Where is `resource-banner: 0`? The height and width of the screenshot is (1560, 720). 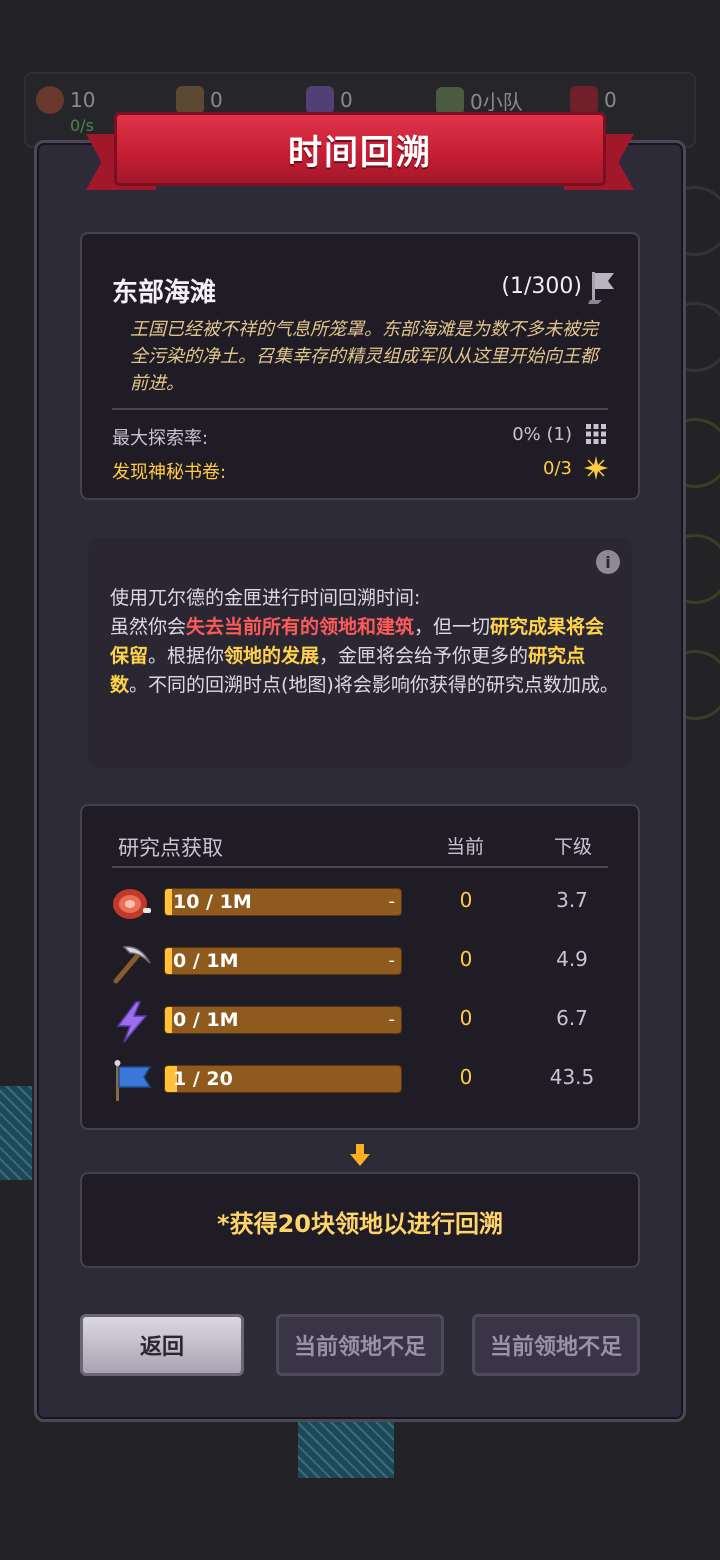 resource-banner: 0 is located at coordinates (593, 100).